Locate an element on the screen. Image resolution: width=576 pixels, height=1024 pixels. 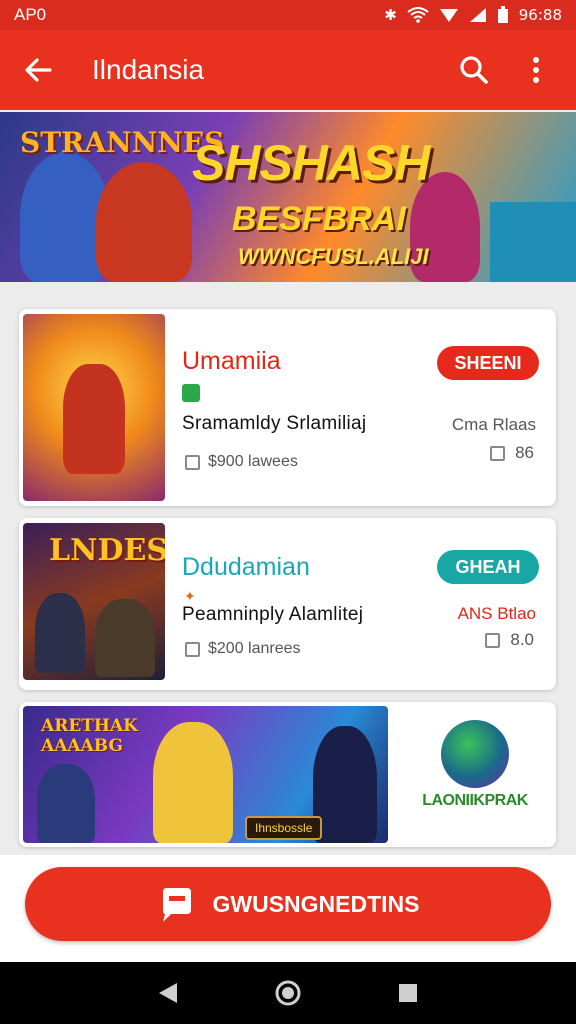
thumbnail-logo: LNDES is located at coordinates (107, 550).